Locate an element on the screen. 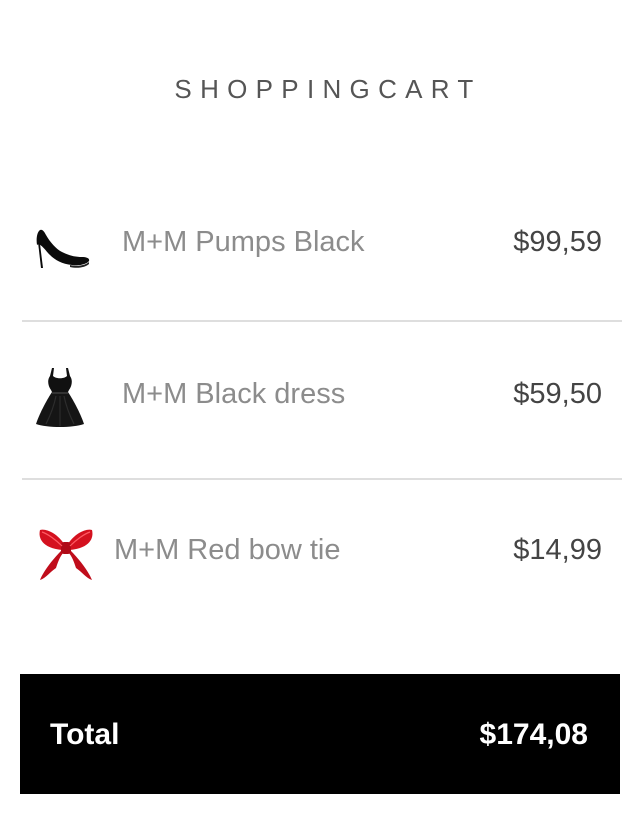 This screenshot has width=640, height=820. red-bow-tie-icon is located at coordinates (66, 554).